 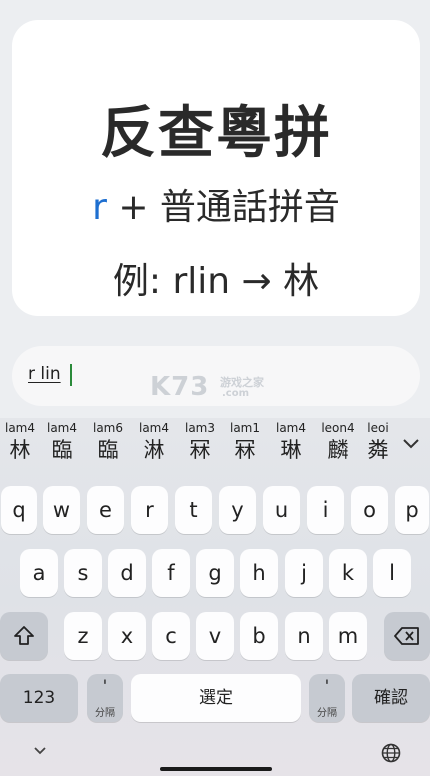 What do you see at coordinates (61, 510) in the screenshot?
I see `key-w: w` at bounding box center [61, 510].